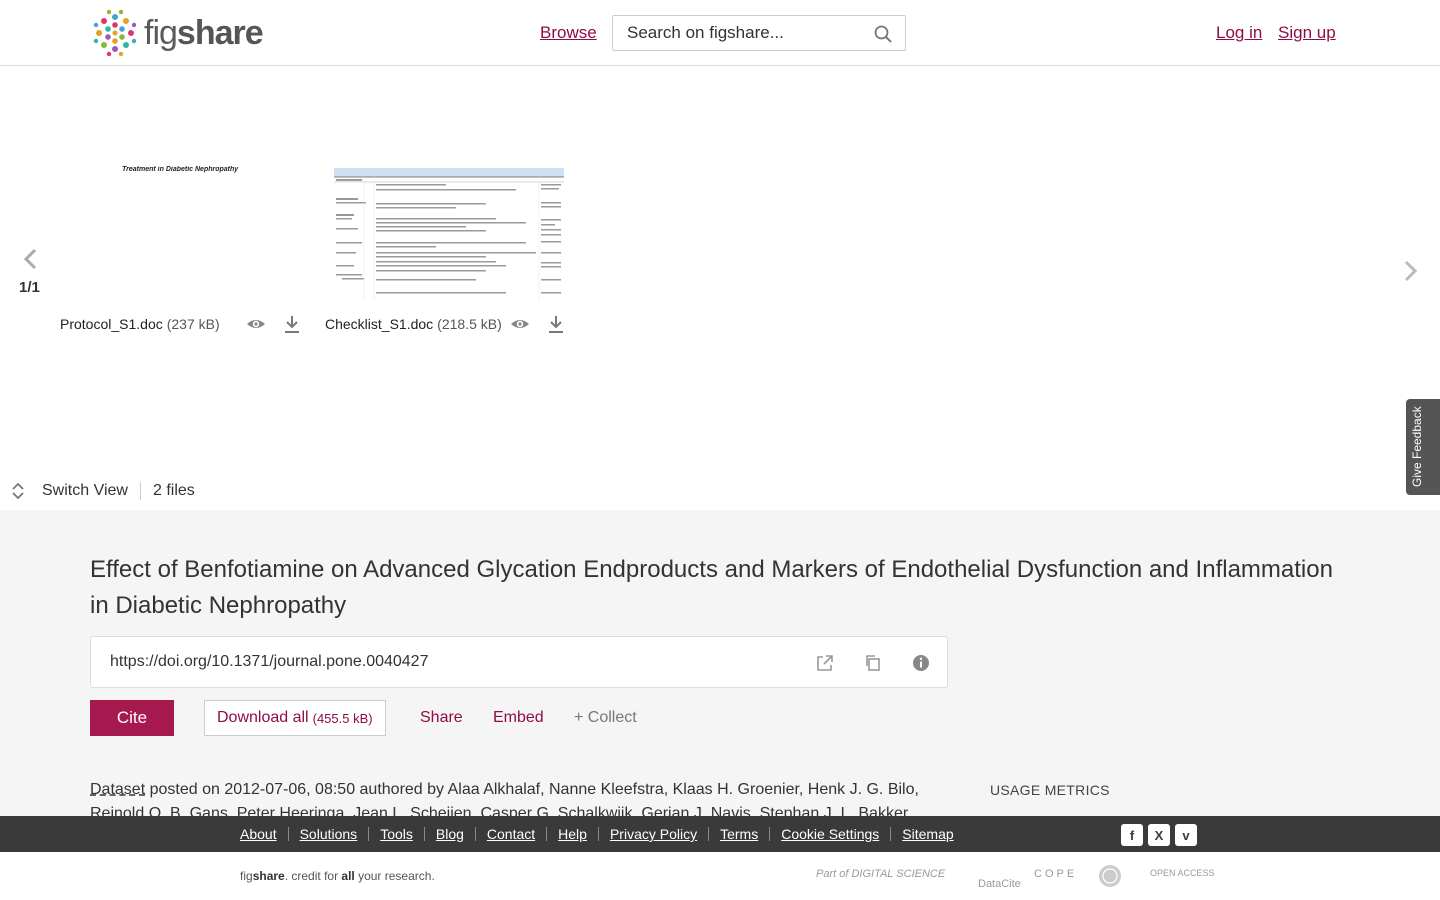 This screenshot has width=1440, height=900. I want to click on give-feedback-tab: Give Feedback, so click(1423, 447).